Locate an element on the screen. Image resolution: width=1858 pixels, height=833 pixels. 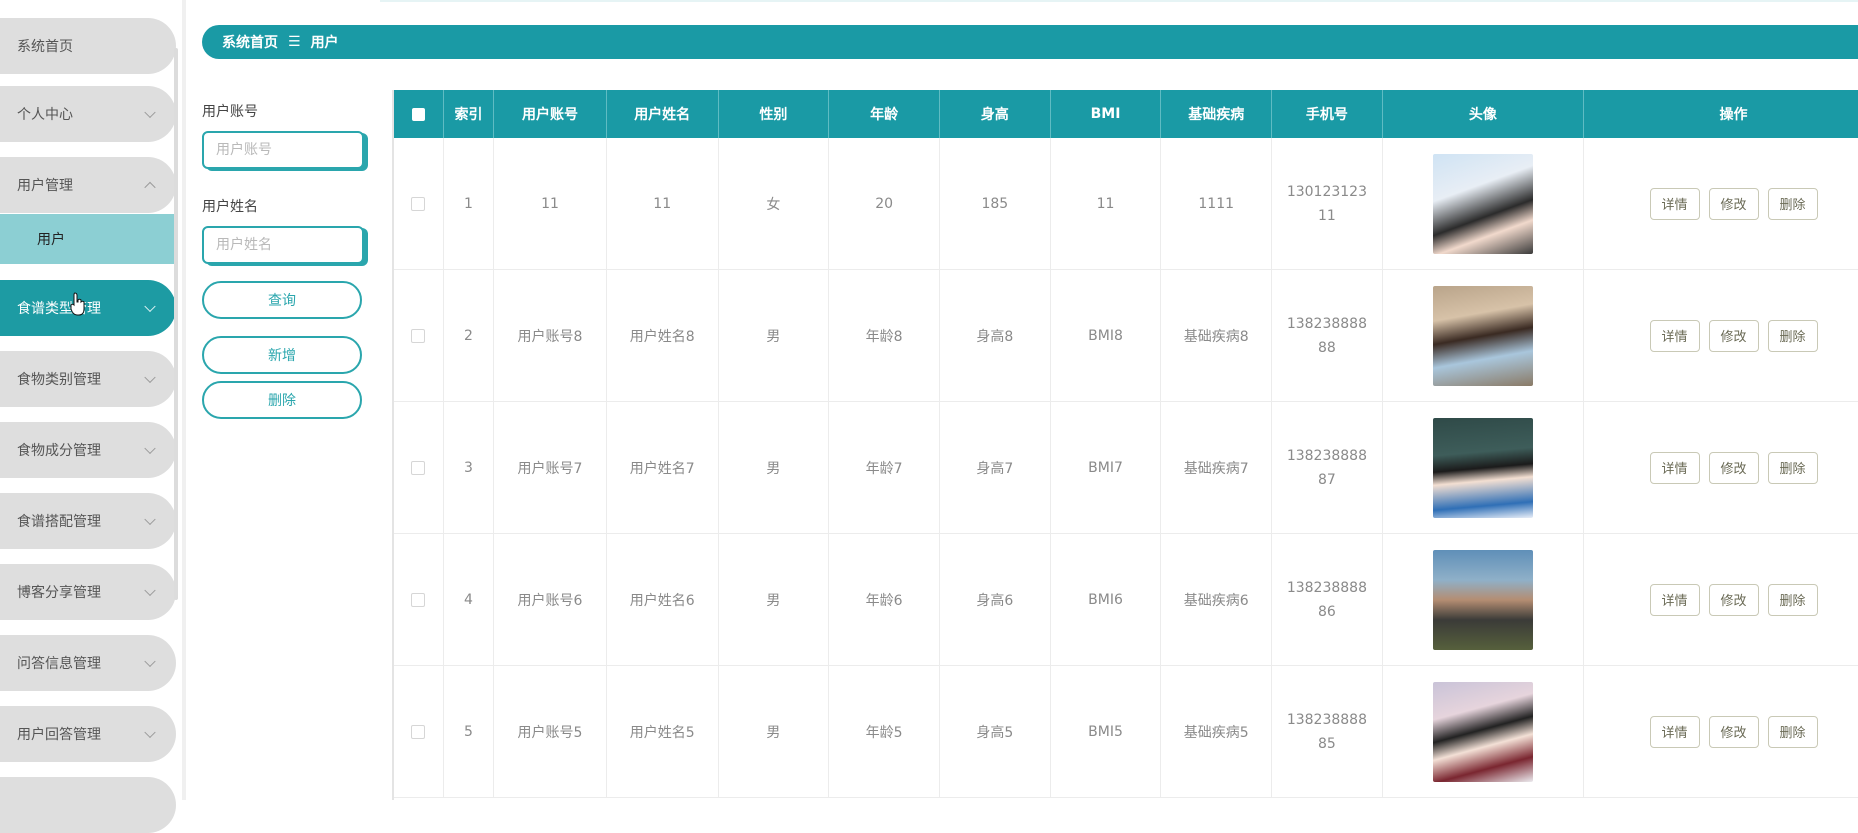
age-cell: 年龄7 is located at coordinates (884, 467).